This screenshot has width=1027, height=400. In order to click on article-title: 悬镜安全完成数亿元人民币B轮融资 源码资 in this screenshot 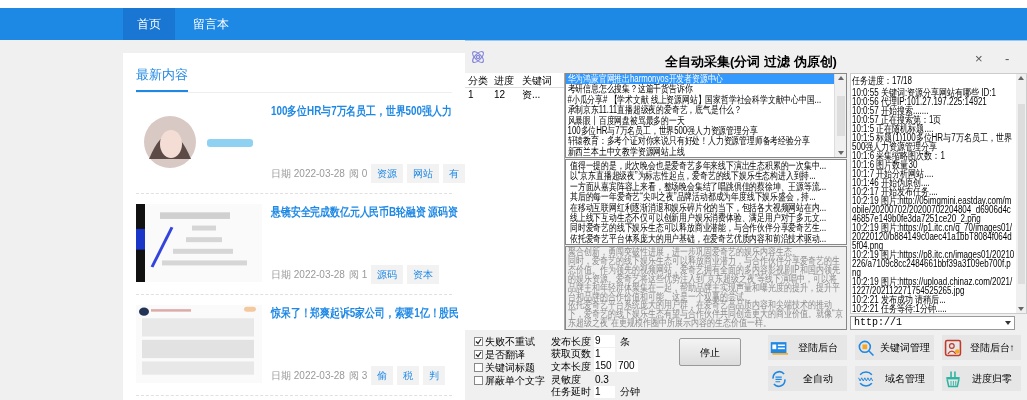, I will do `click(364, 211)`.